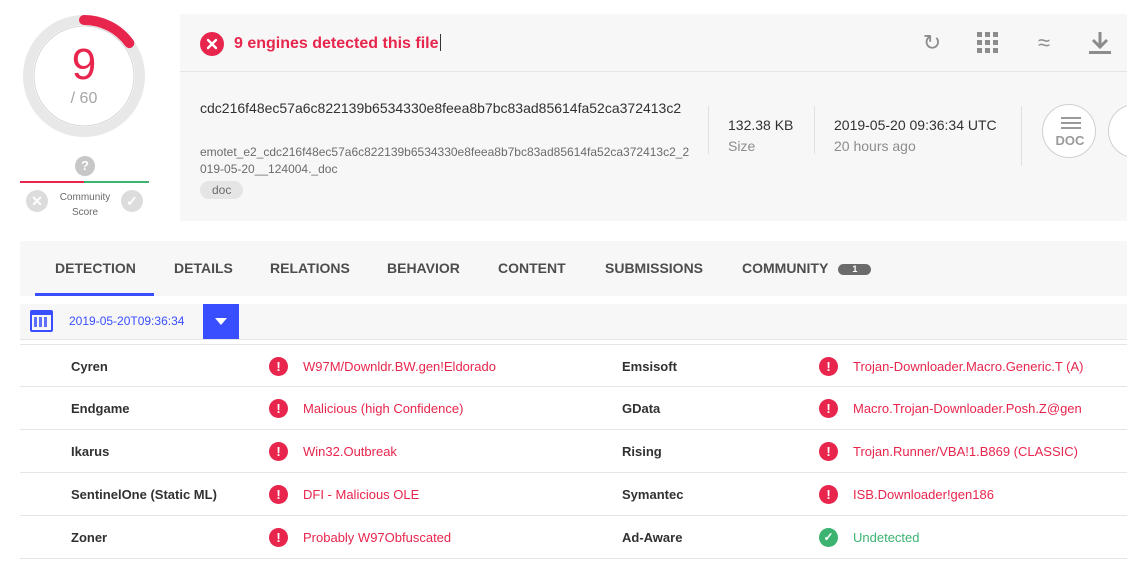  What do you see at coordinates (90, 451) in the screenshot?
I see `engine-name: Ikarus` at bounding box center [90, 451].